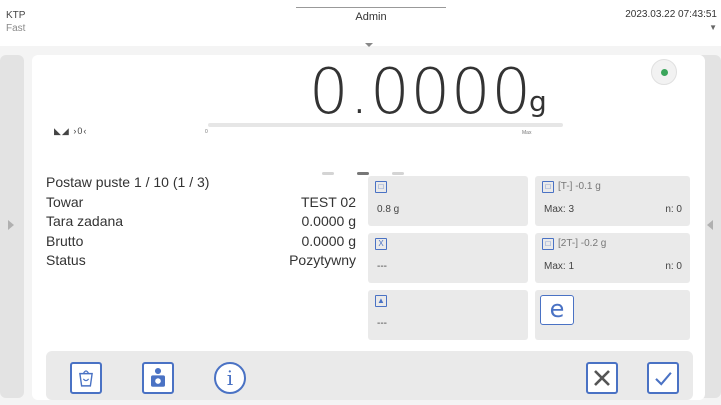 The image size is (721, 405). I want to click on datetime-block: 2023.03.22 07:43:51 ▼, so click(671, 20).